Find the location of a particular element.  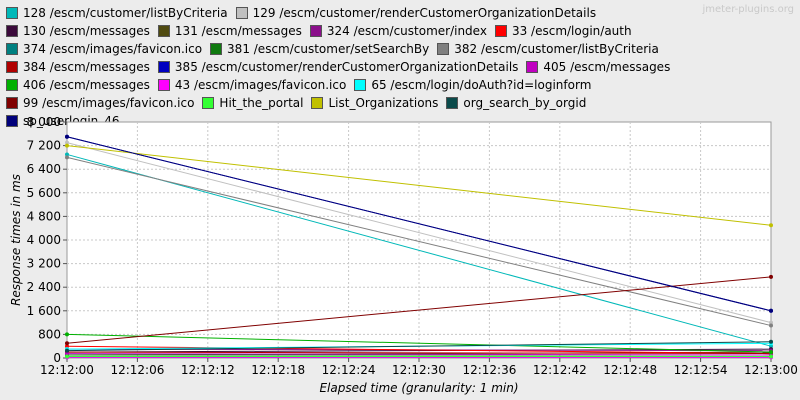

y-tick-label: 5 600 is located at coordinates (44, 193).